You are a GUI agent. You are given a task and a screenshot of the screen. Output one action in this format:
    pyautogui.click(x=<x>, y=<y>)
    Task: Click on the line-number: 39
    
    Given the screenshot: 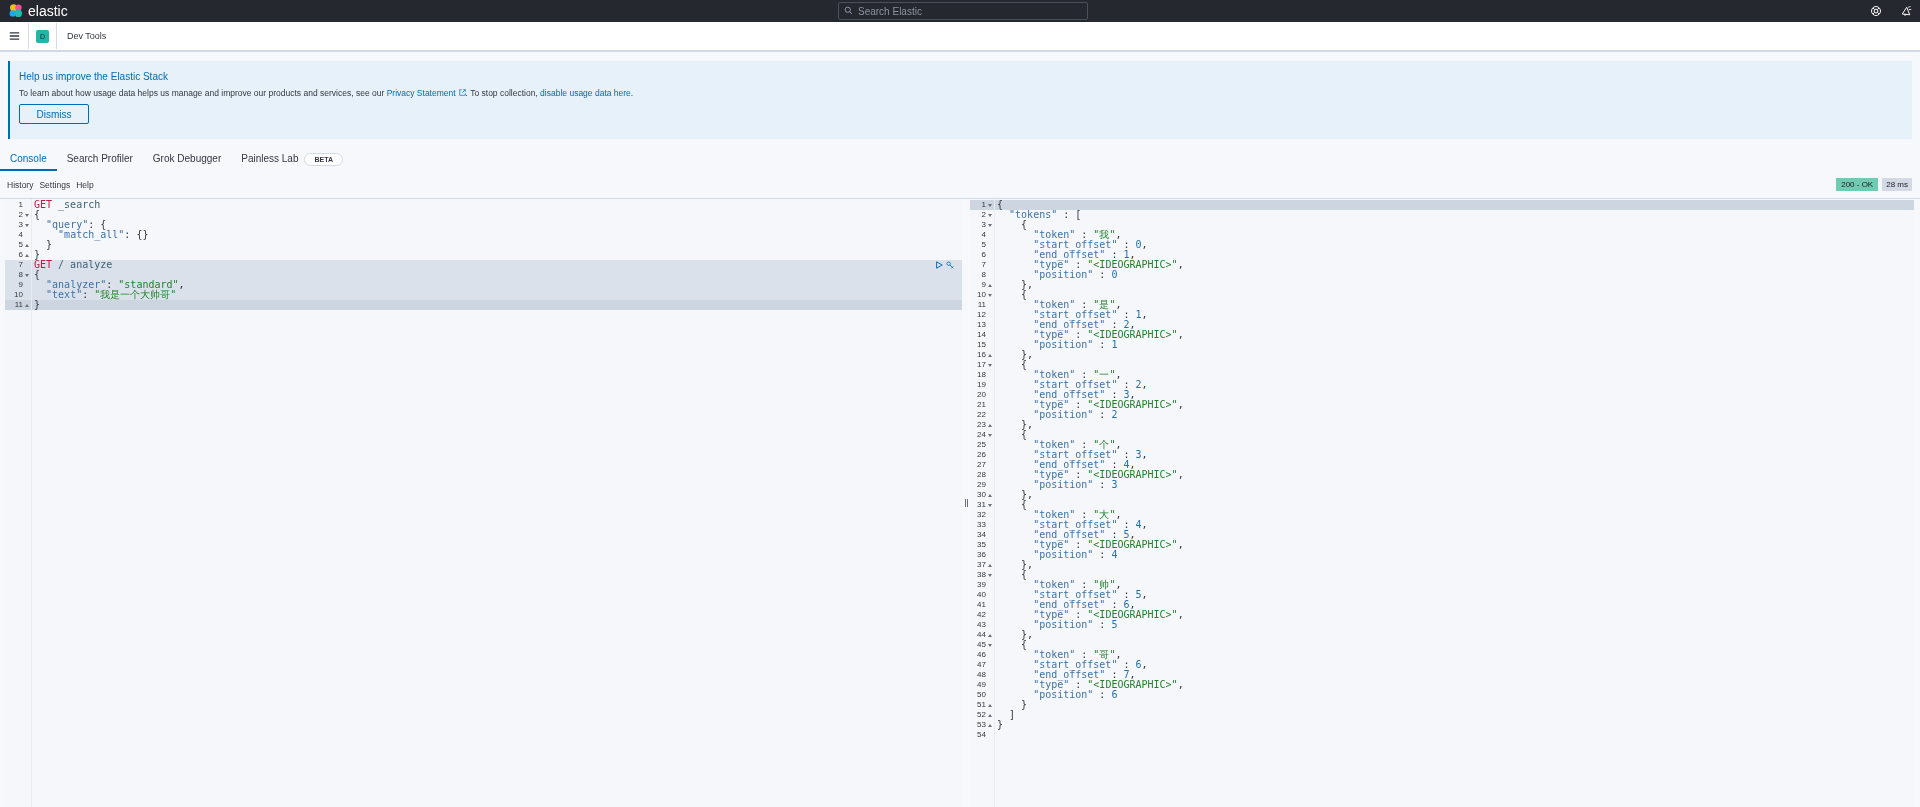 What is the action you would take?
    pyautogui.click(x=981, y=585)
    